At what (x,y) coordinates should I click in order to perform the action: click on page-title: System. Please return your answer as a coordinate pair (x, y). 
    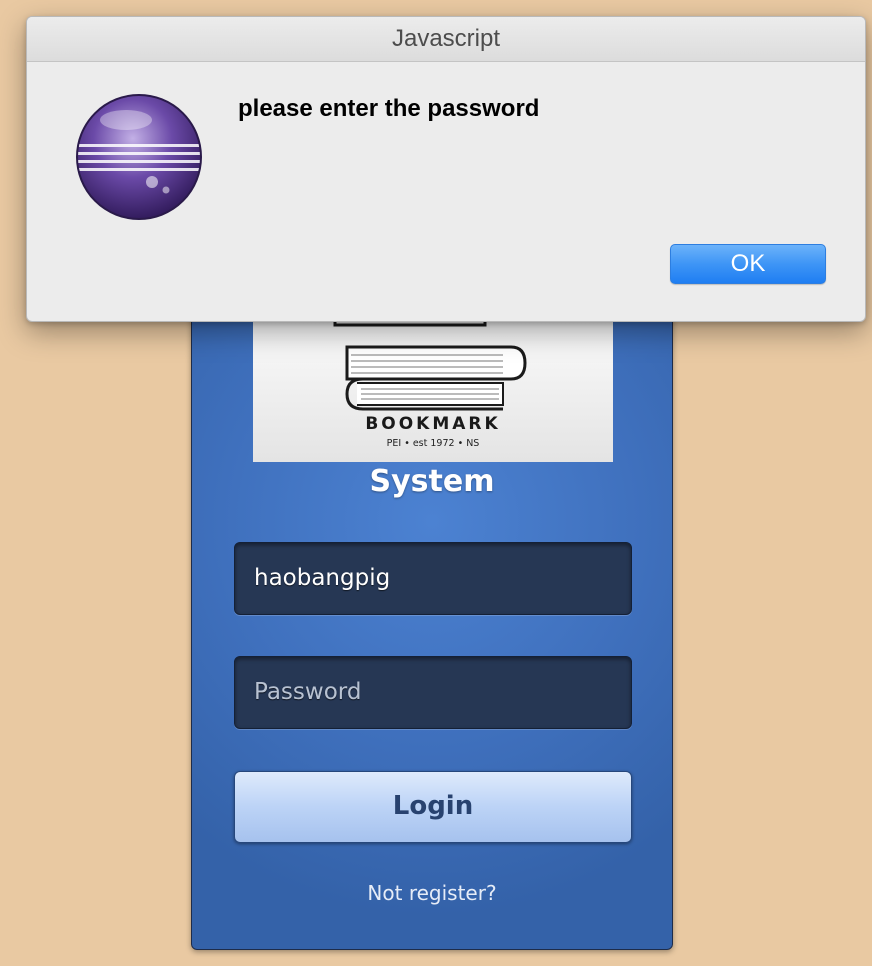
    Looking at the image, I should click on (432, 481).